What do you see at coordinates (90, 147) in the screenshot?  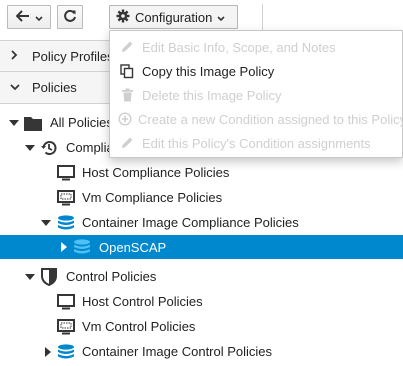 I see `tree-label: Complia` at bounding box center [90, 147].